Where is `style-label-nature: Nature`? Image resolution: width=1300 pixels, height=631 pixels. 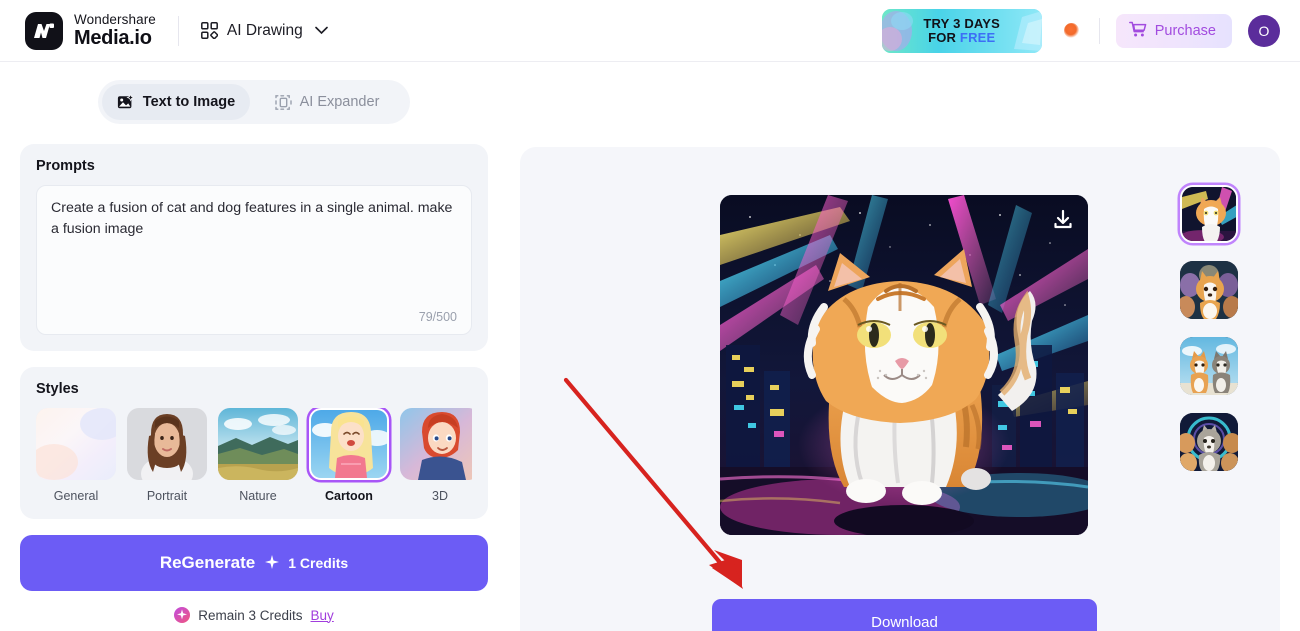 style-label-nature: Nature is located at coordinates (258, 496).